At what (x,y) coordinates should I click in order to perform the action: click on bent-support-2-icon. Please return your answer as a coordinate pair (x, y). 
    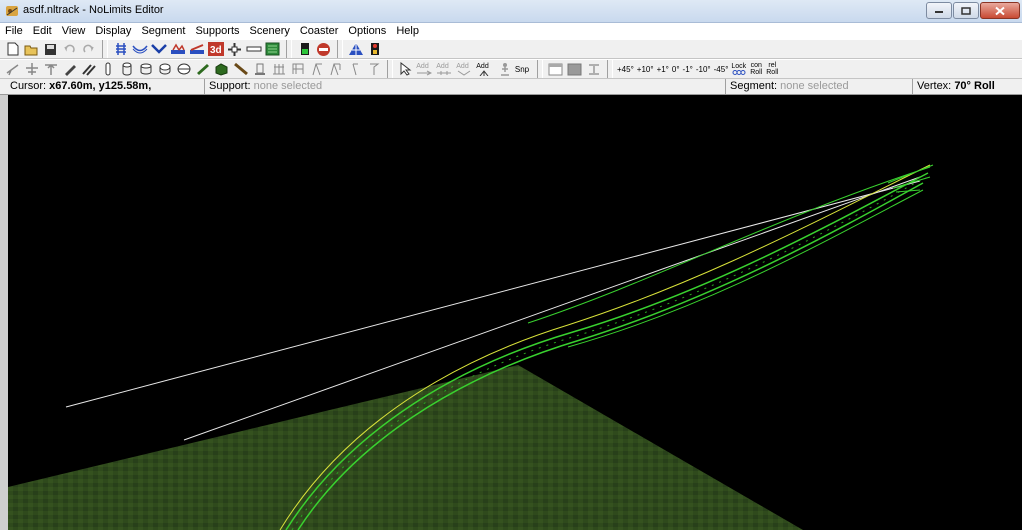
    Looking at the image, I should click on (335, 69).